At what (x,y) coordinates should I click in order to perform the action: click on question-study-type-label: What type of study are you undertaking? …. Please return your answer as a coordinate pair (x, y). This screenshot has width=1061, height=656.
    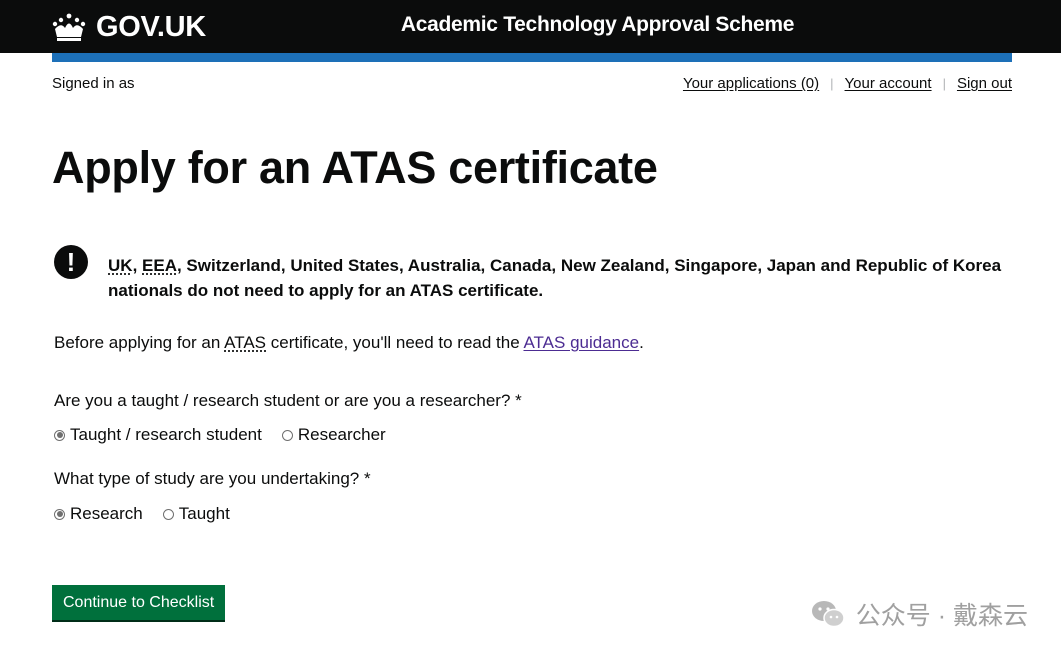
    Looking at the image, I should click on (212, 478).